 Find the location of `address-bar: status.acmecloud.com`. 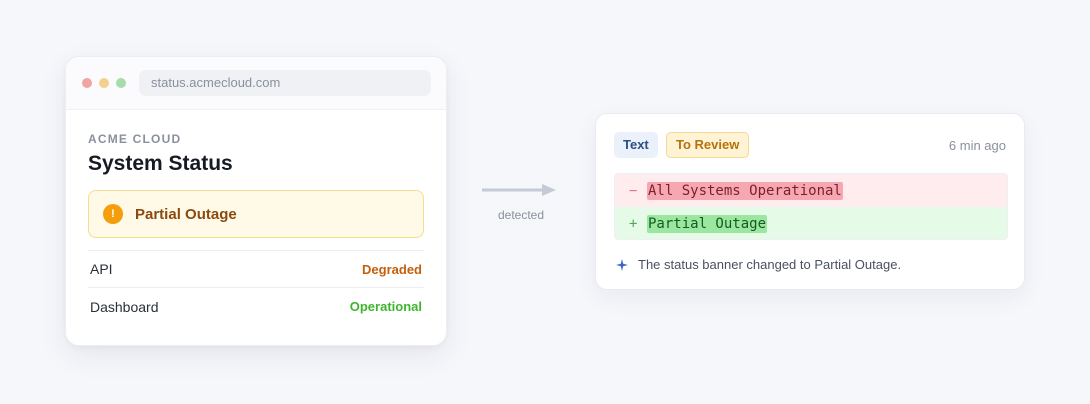

address-bar: status.acmecloud.com is located at coordinates (285, 83).